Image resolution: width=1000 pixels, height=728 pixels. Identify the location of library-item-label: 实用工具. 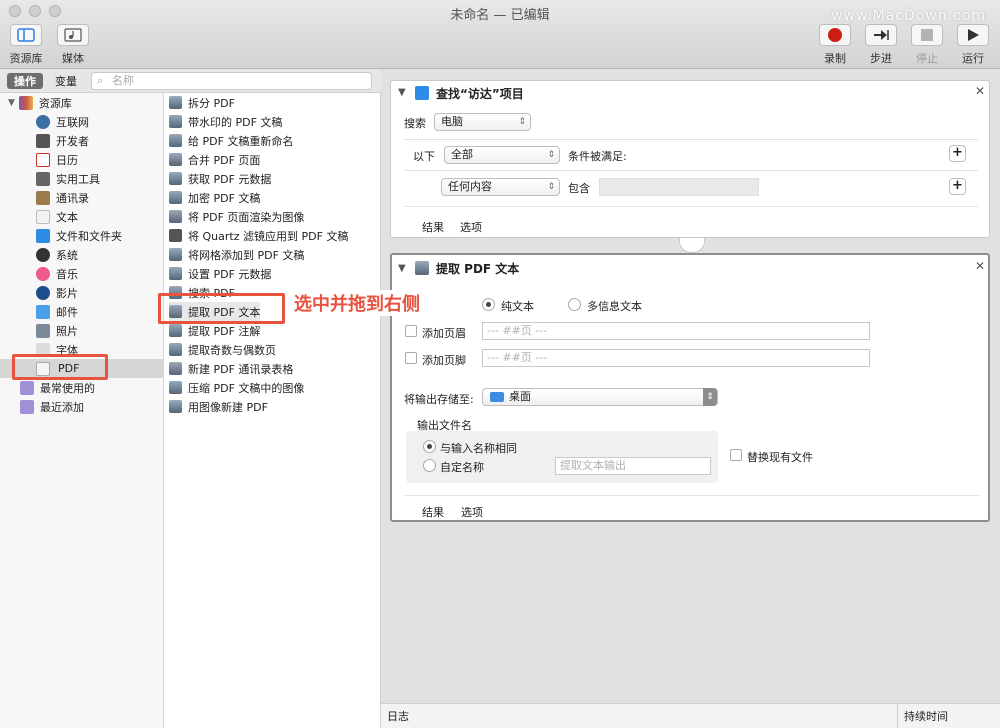
(78, 179).